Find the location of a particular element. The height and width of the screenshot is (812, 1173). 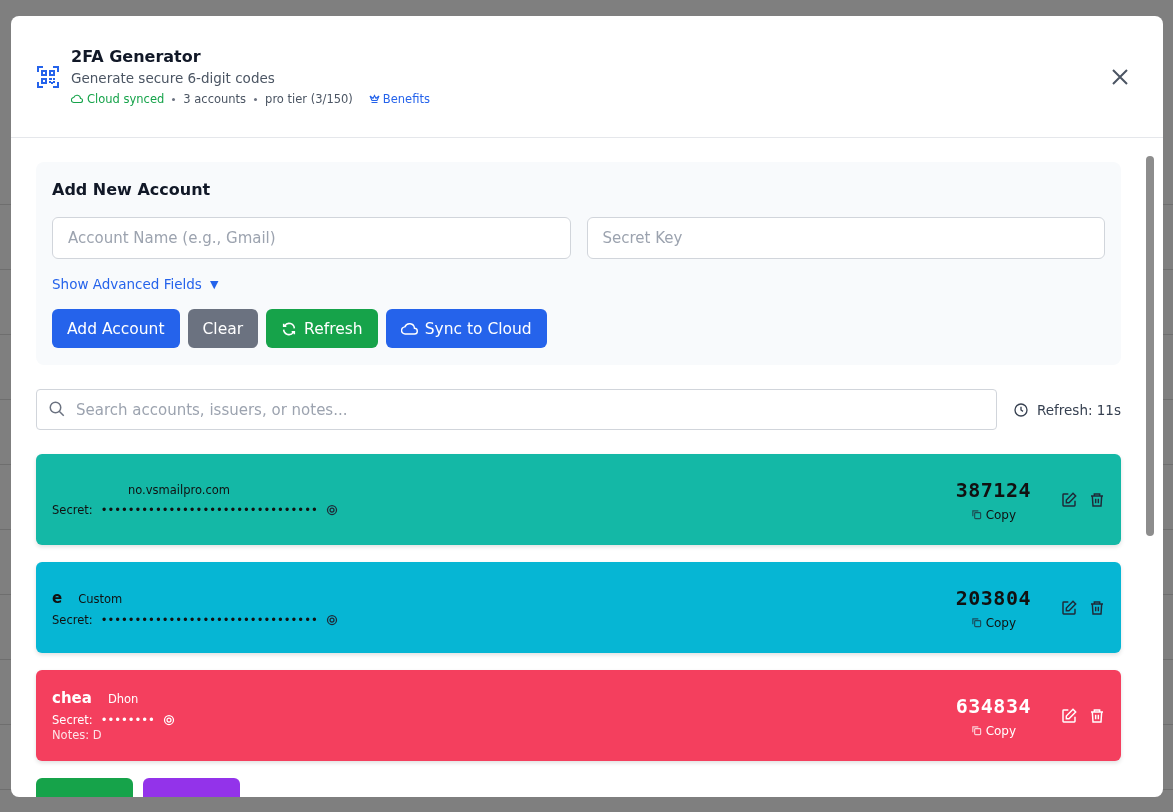

account-notes: Notes: D is located at coordinates (77, 735).